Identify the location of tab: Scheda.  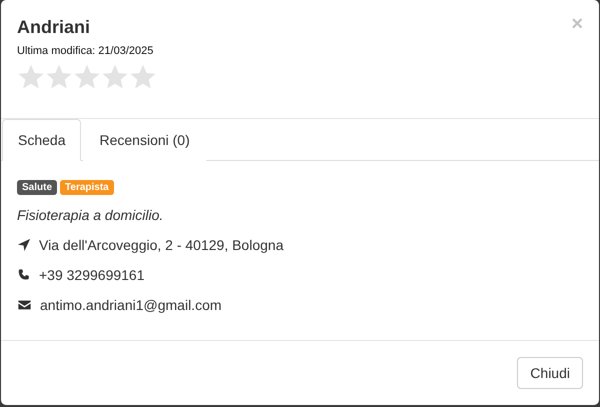
(42, 140).